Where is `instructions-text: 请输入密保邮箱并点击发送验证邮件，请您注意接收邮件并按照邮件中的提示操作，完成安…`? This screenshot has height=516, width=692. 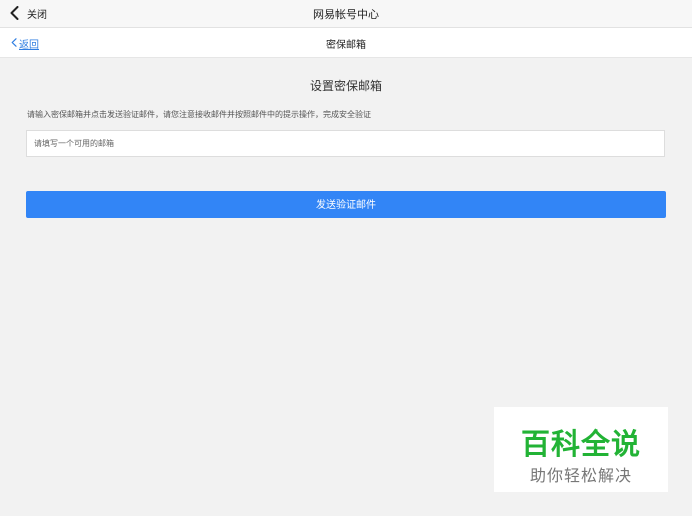 instructions-text: 请输入密保邮箱并点击发送验证邮件，请您注意接收邮件并按照邮件中的提示操作，完成安… is located at coordinates (199, 114).